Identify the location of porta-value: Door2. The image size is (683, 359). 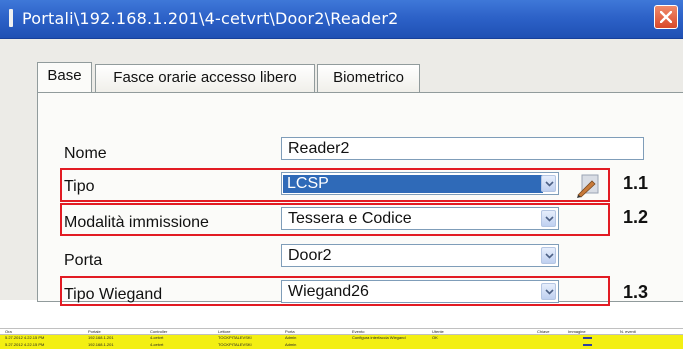
(310, 255).